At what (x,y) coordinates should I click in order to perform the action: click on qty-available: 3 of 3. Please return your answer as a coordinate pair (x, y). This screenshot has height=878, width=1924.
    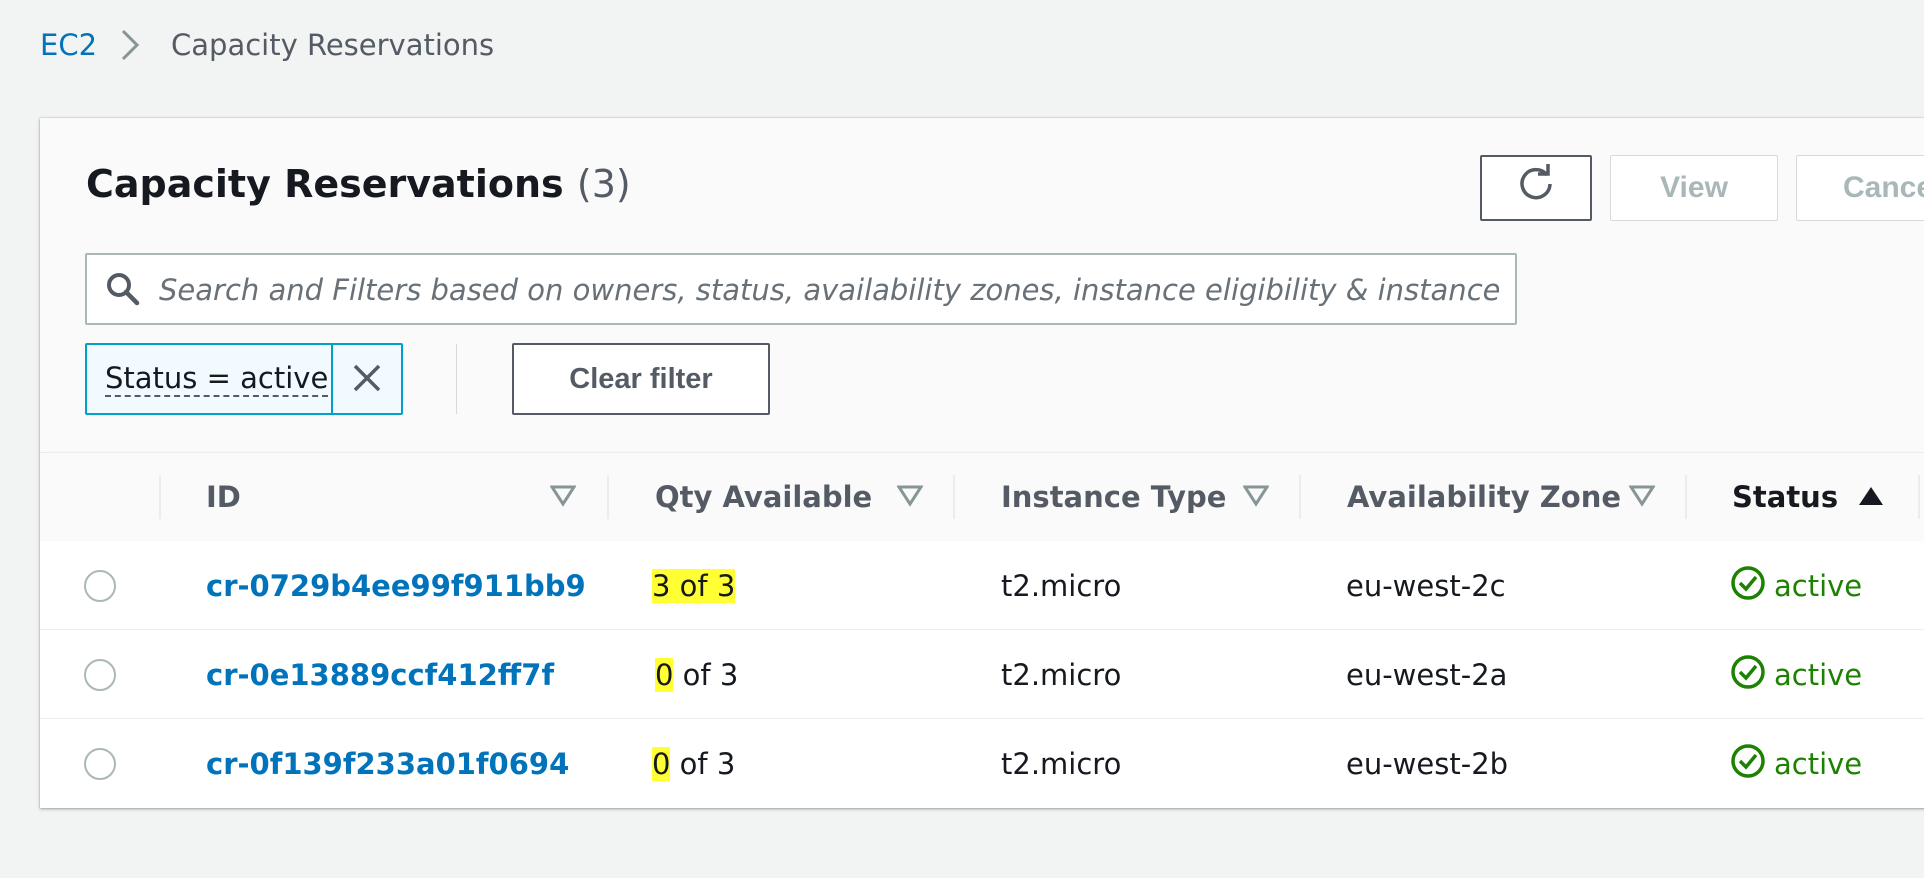
    Looking at the image, I should click on (694, 586).